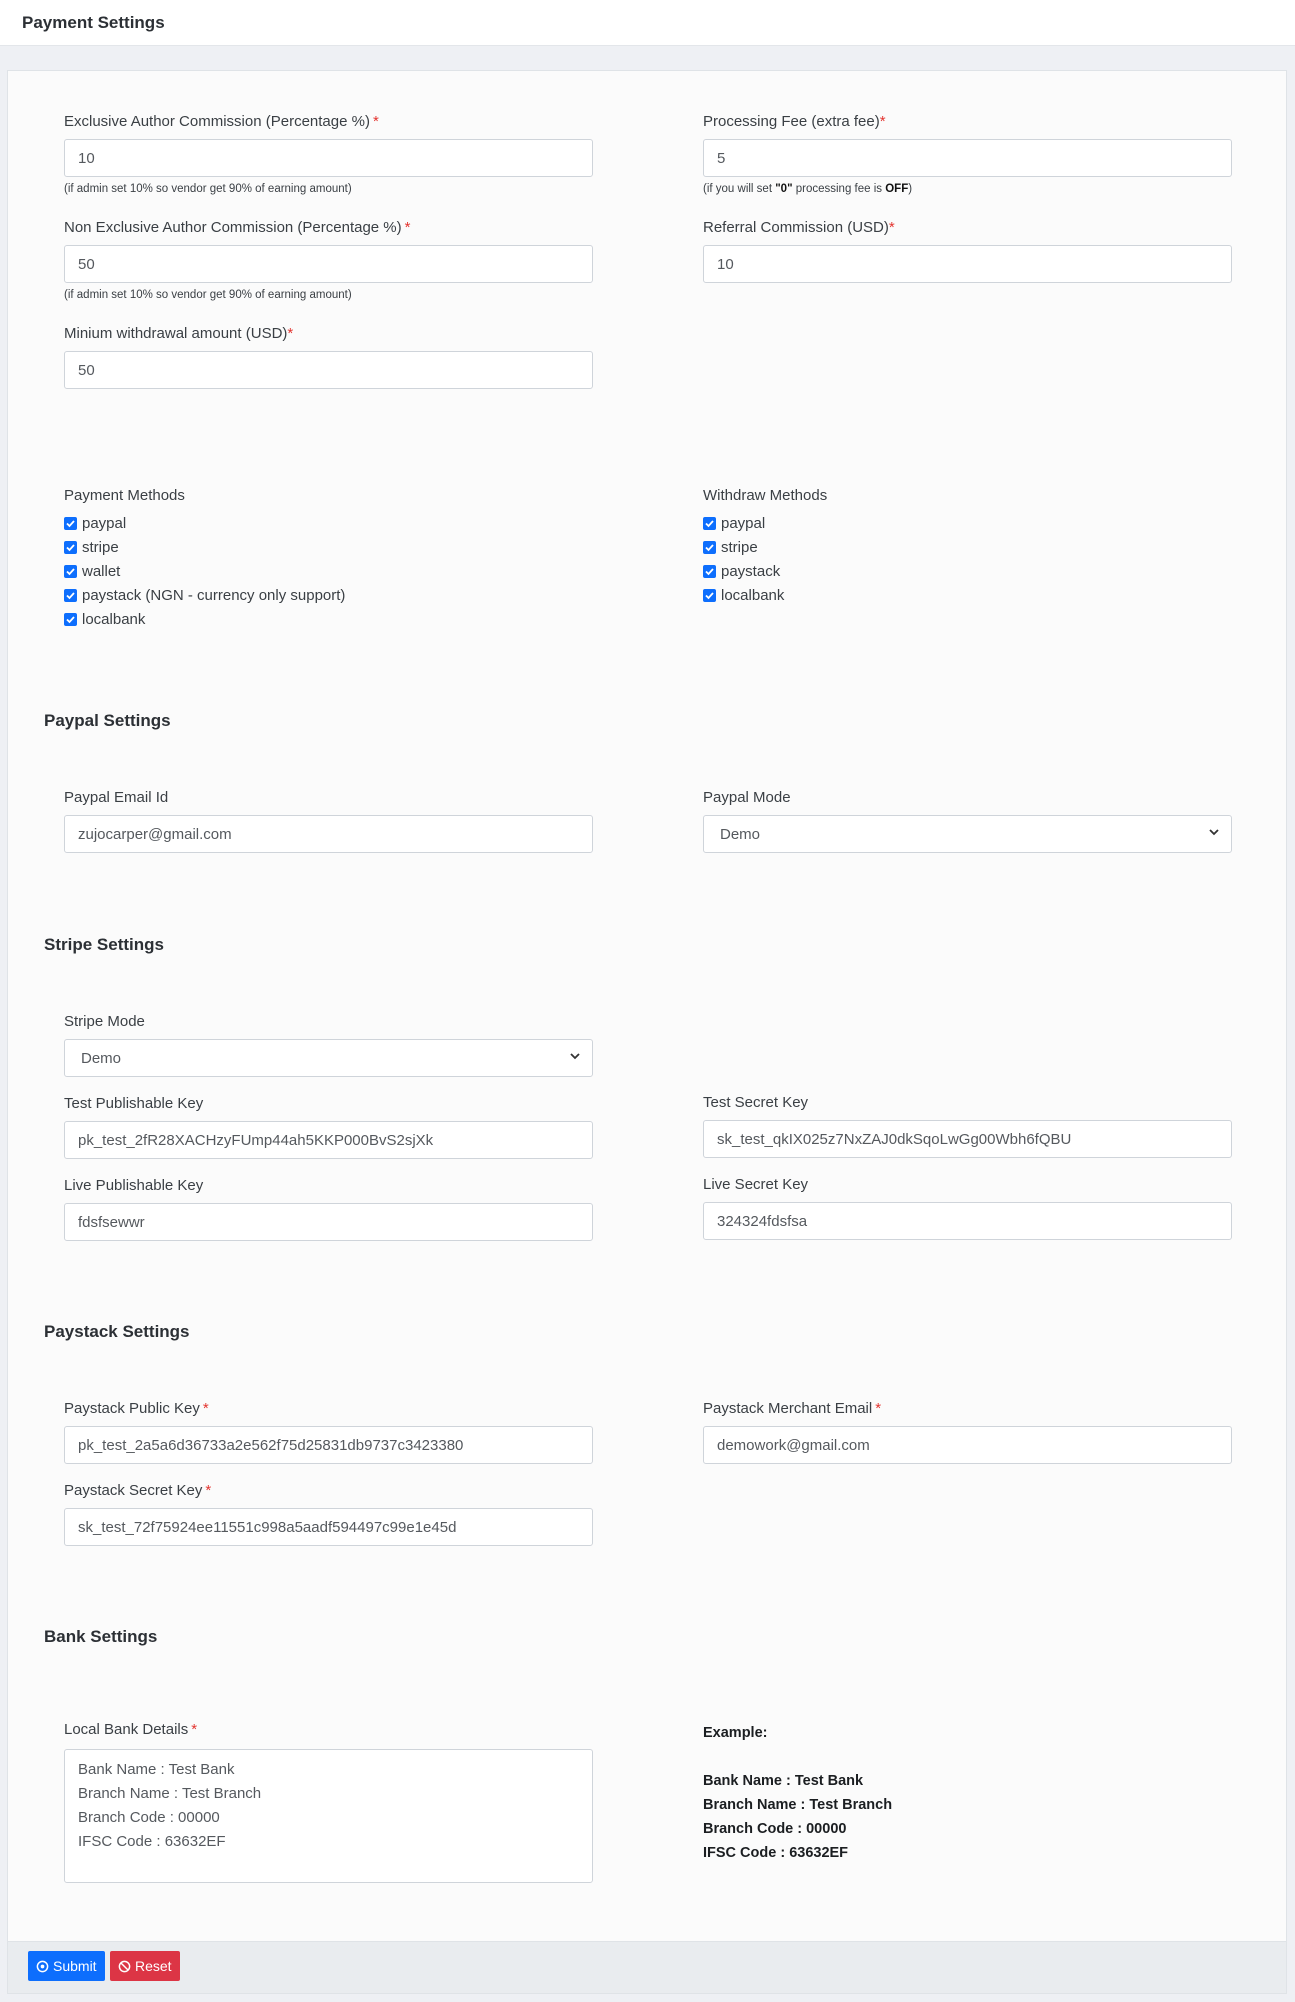 This screenshot has height=2002, width=1295. Describe the element at coordinates (124, 495) in the screenshot. I see `payment-methods-title: Payment Methods` at that location.